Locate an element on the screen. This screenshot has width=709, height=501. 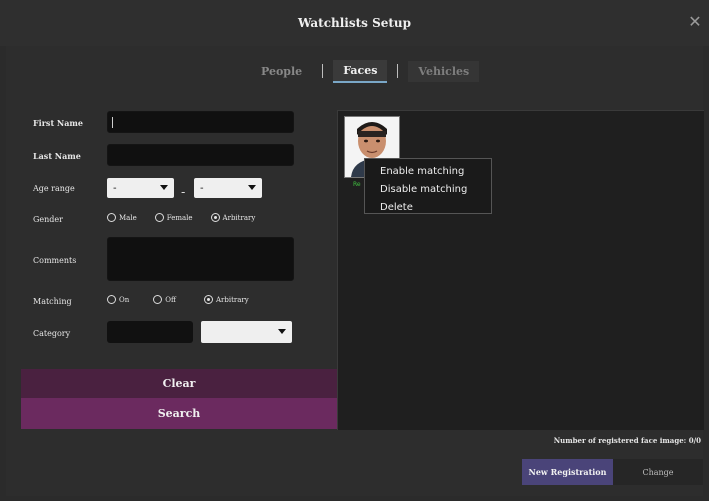
window-title: Watchlists Setup is located at coordinates (354, 23).